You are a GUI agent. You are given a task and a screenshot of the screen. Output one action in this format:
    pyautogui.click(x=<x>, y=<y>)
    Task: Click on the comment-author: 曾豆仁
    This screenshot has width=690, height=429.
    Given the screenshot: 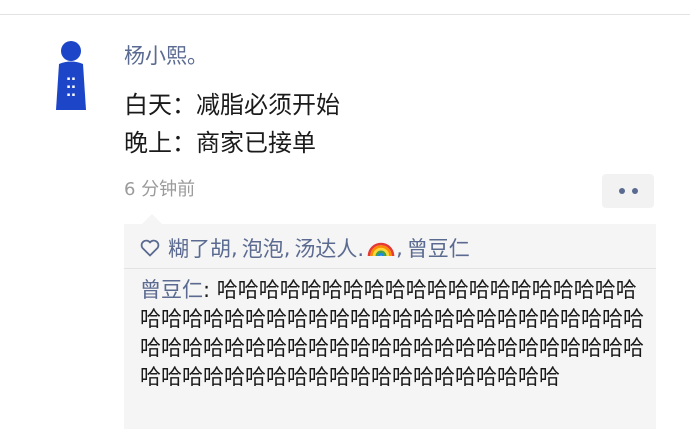 What is the action you would take?
    pyautogui.click(x=171, y=290)
    